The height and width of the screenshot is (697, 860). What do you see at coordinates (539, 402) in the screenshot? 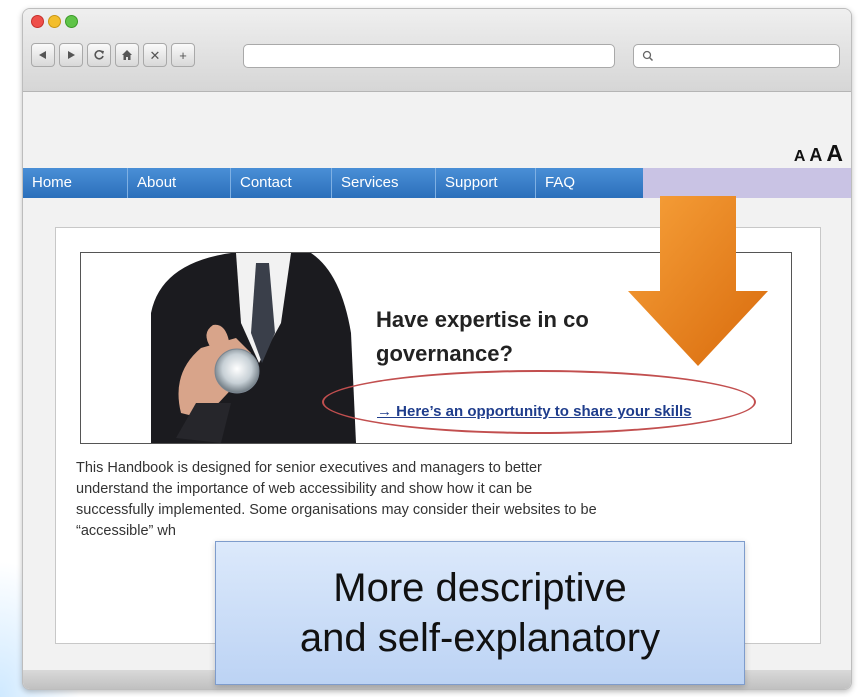
I see `link-highlight-ellipse` at bounding box center [539, 402].